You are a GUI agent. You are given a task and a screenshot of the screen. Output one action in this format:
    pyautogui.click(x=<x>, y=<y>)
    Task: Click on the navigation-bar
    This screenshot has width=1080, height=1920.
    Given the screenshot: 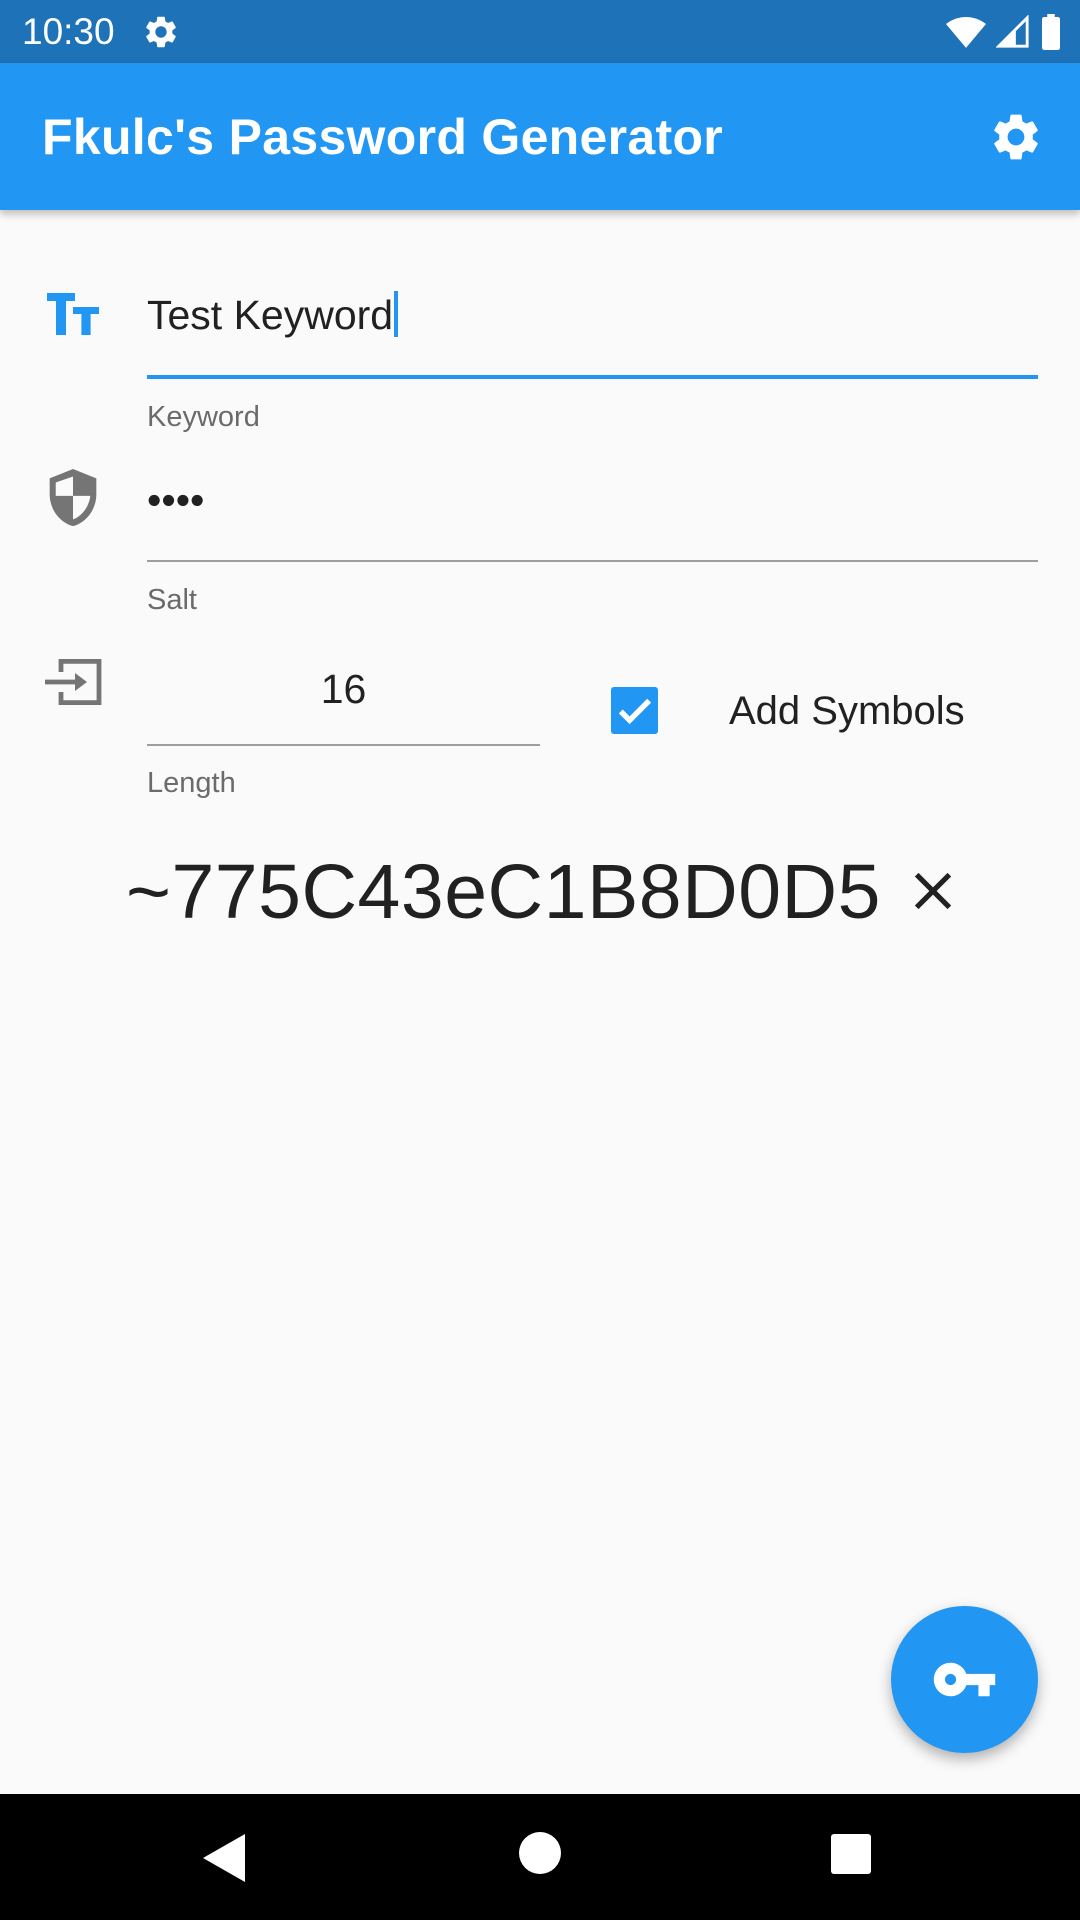 What is the action you would take?
    pyautogui.click(x=540, y=1857)
    